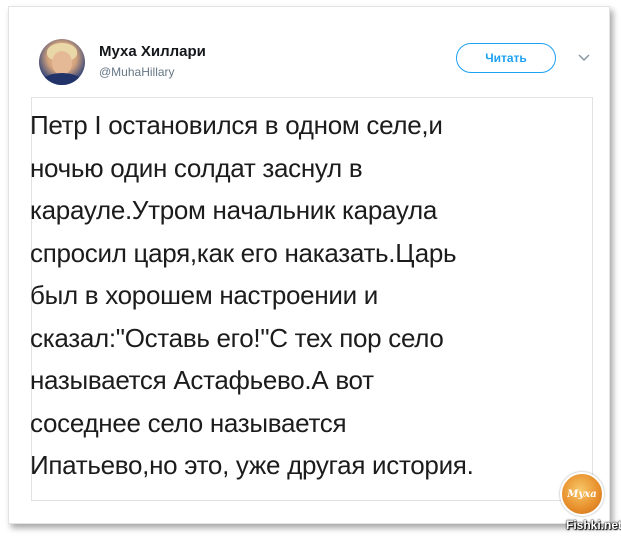 Image resolution: width=621 pixels, height=537 pixels. I want to click on tweet-text-line: соседнее село называется, so click(188, 422).